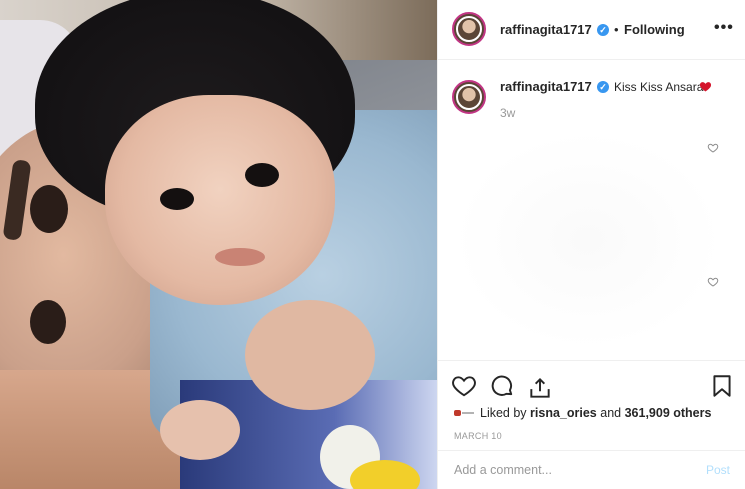 Image resolution: width=745 pixels, height=489 pixels. Describe the element at coordinates (668, 413) in the screenshot. I see `likes-count: 361,909 others` at that location.